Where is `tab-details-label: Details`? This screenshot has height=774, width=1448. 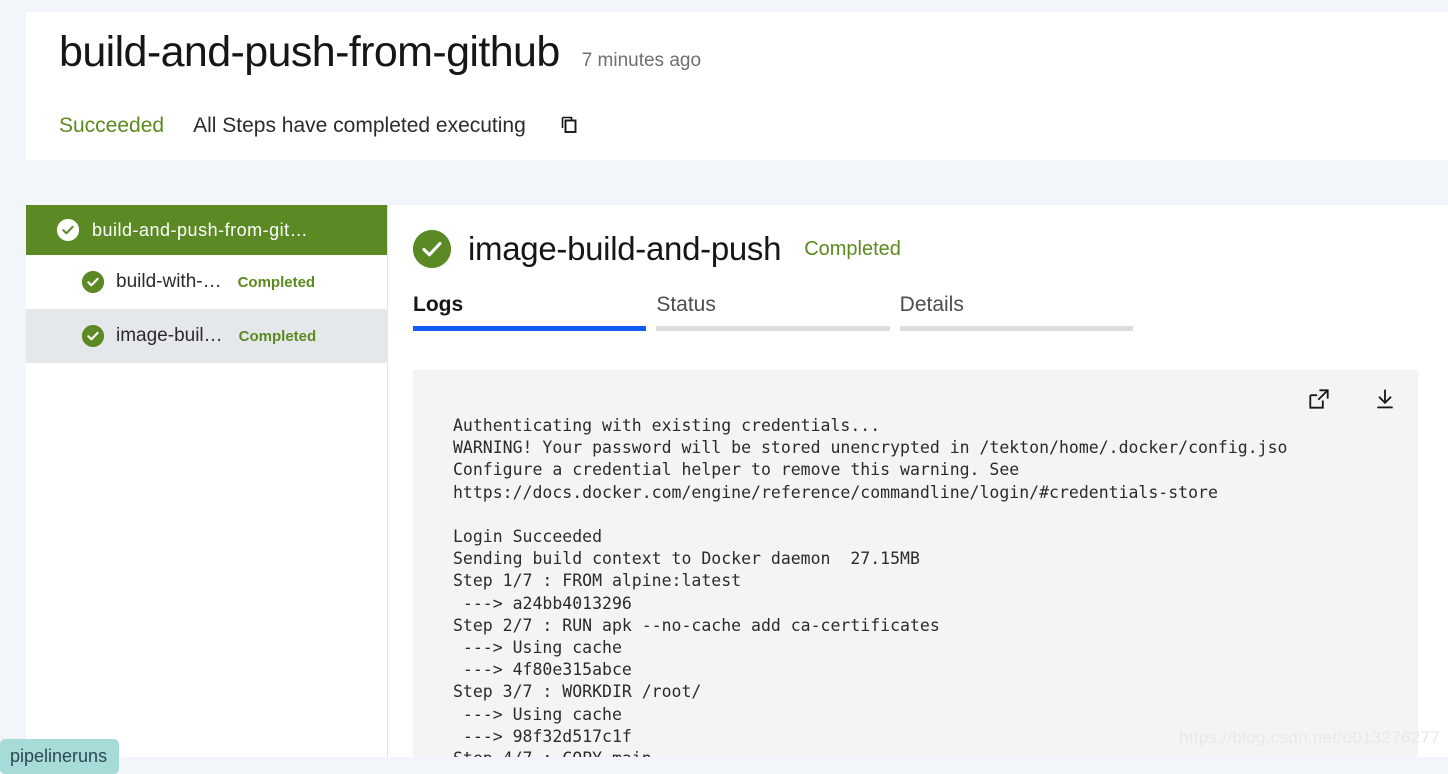 tab-details-label: Details is located at coordinates (931, 304).